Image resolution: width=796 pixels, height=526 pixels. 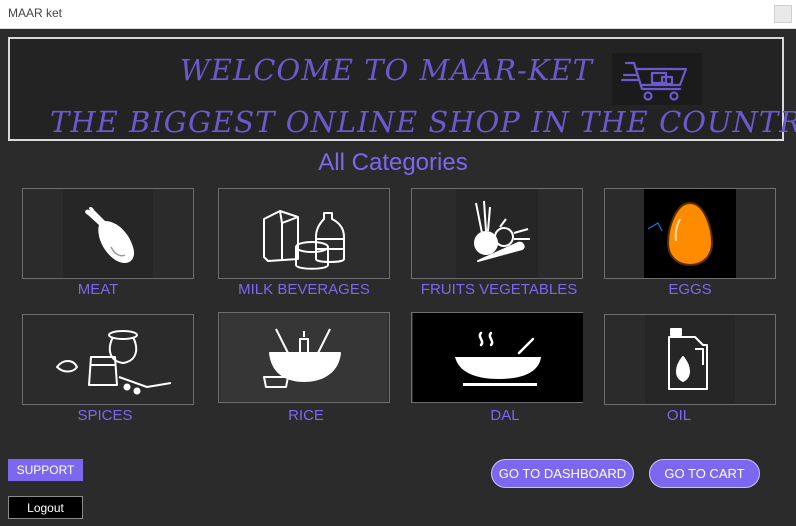 What do you see at coordinates (704, 473) in the screenshot?
I see `go-to-cart-button: GO TO CART` at bounding box center [704, 473].